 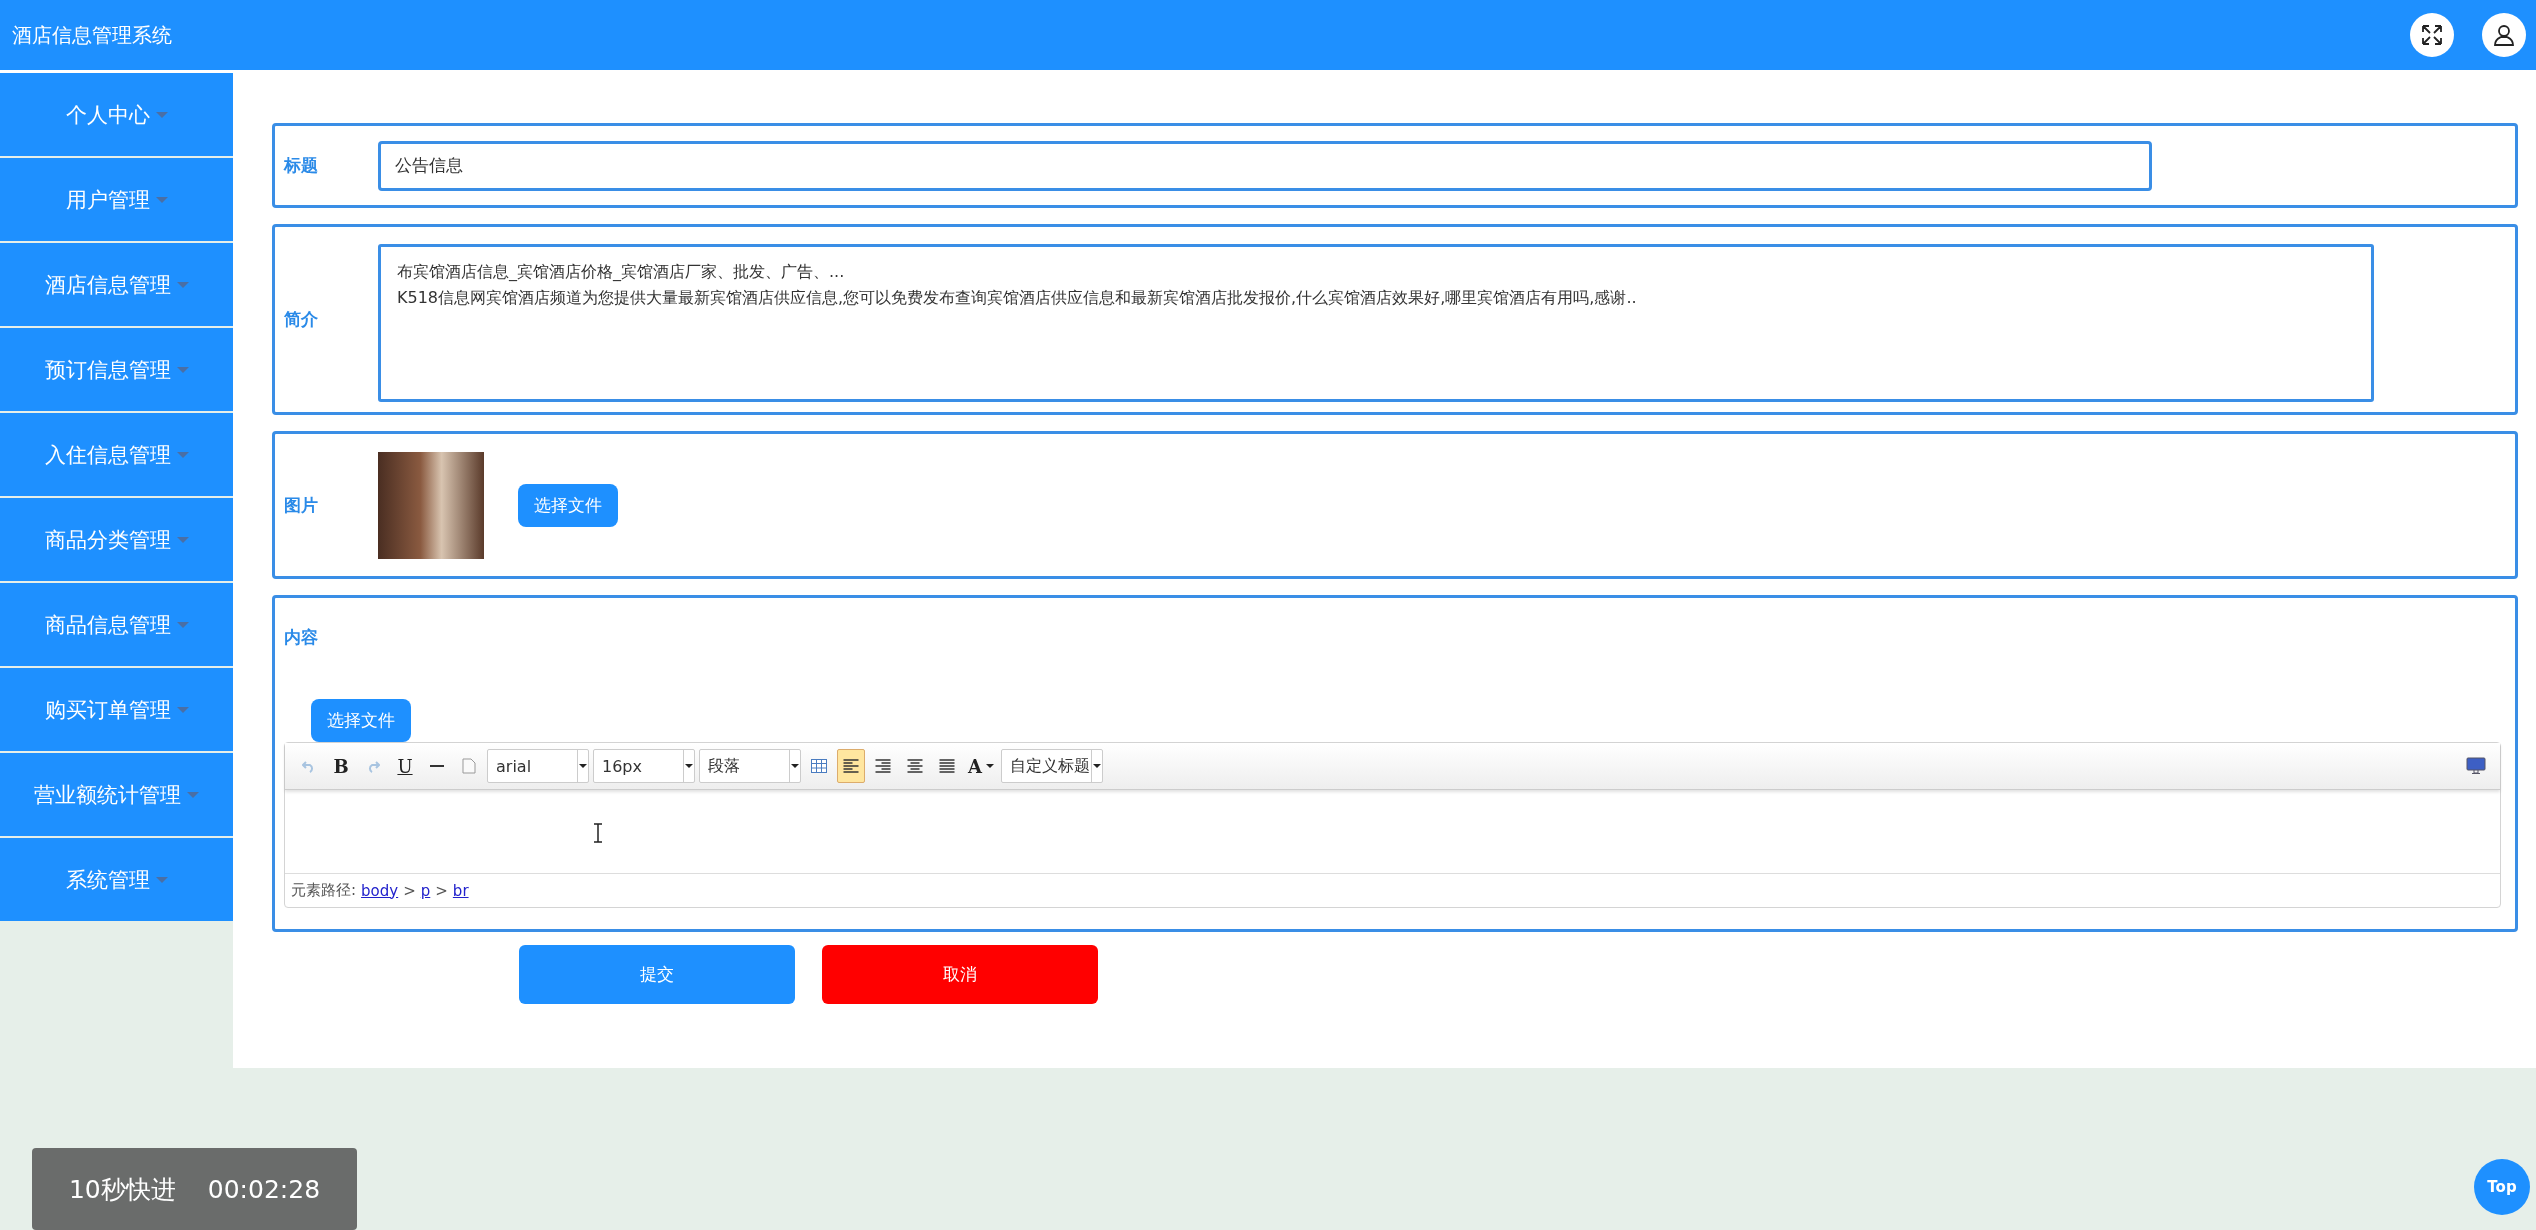 I want to click on sidebar-item: 系统管理, so click(x=116, y=879).